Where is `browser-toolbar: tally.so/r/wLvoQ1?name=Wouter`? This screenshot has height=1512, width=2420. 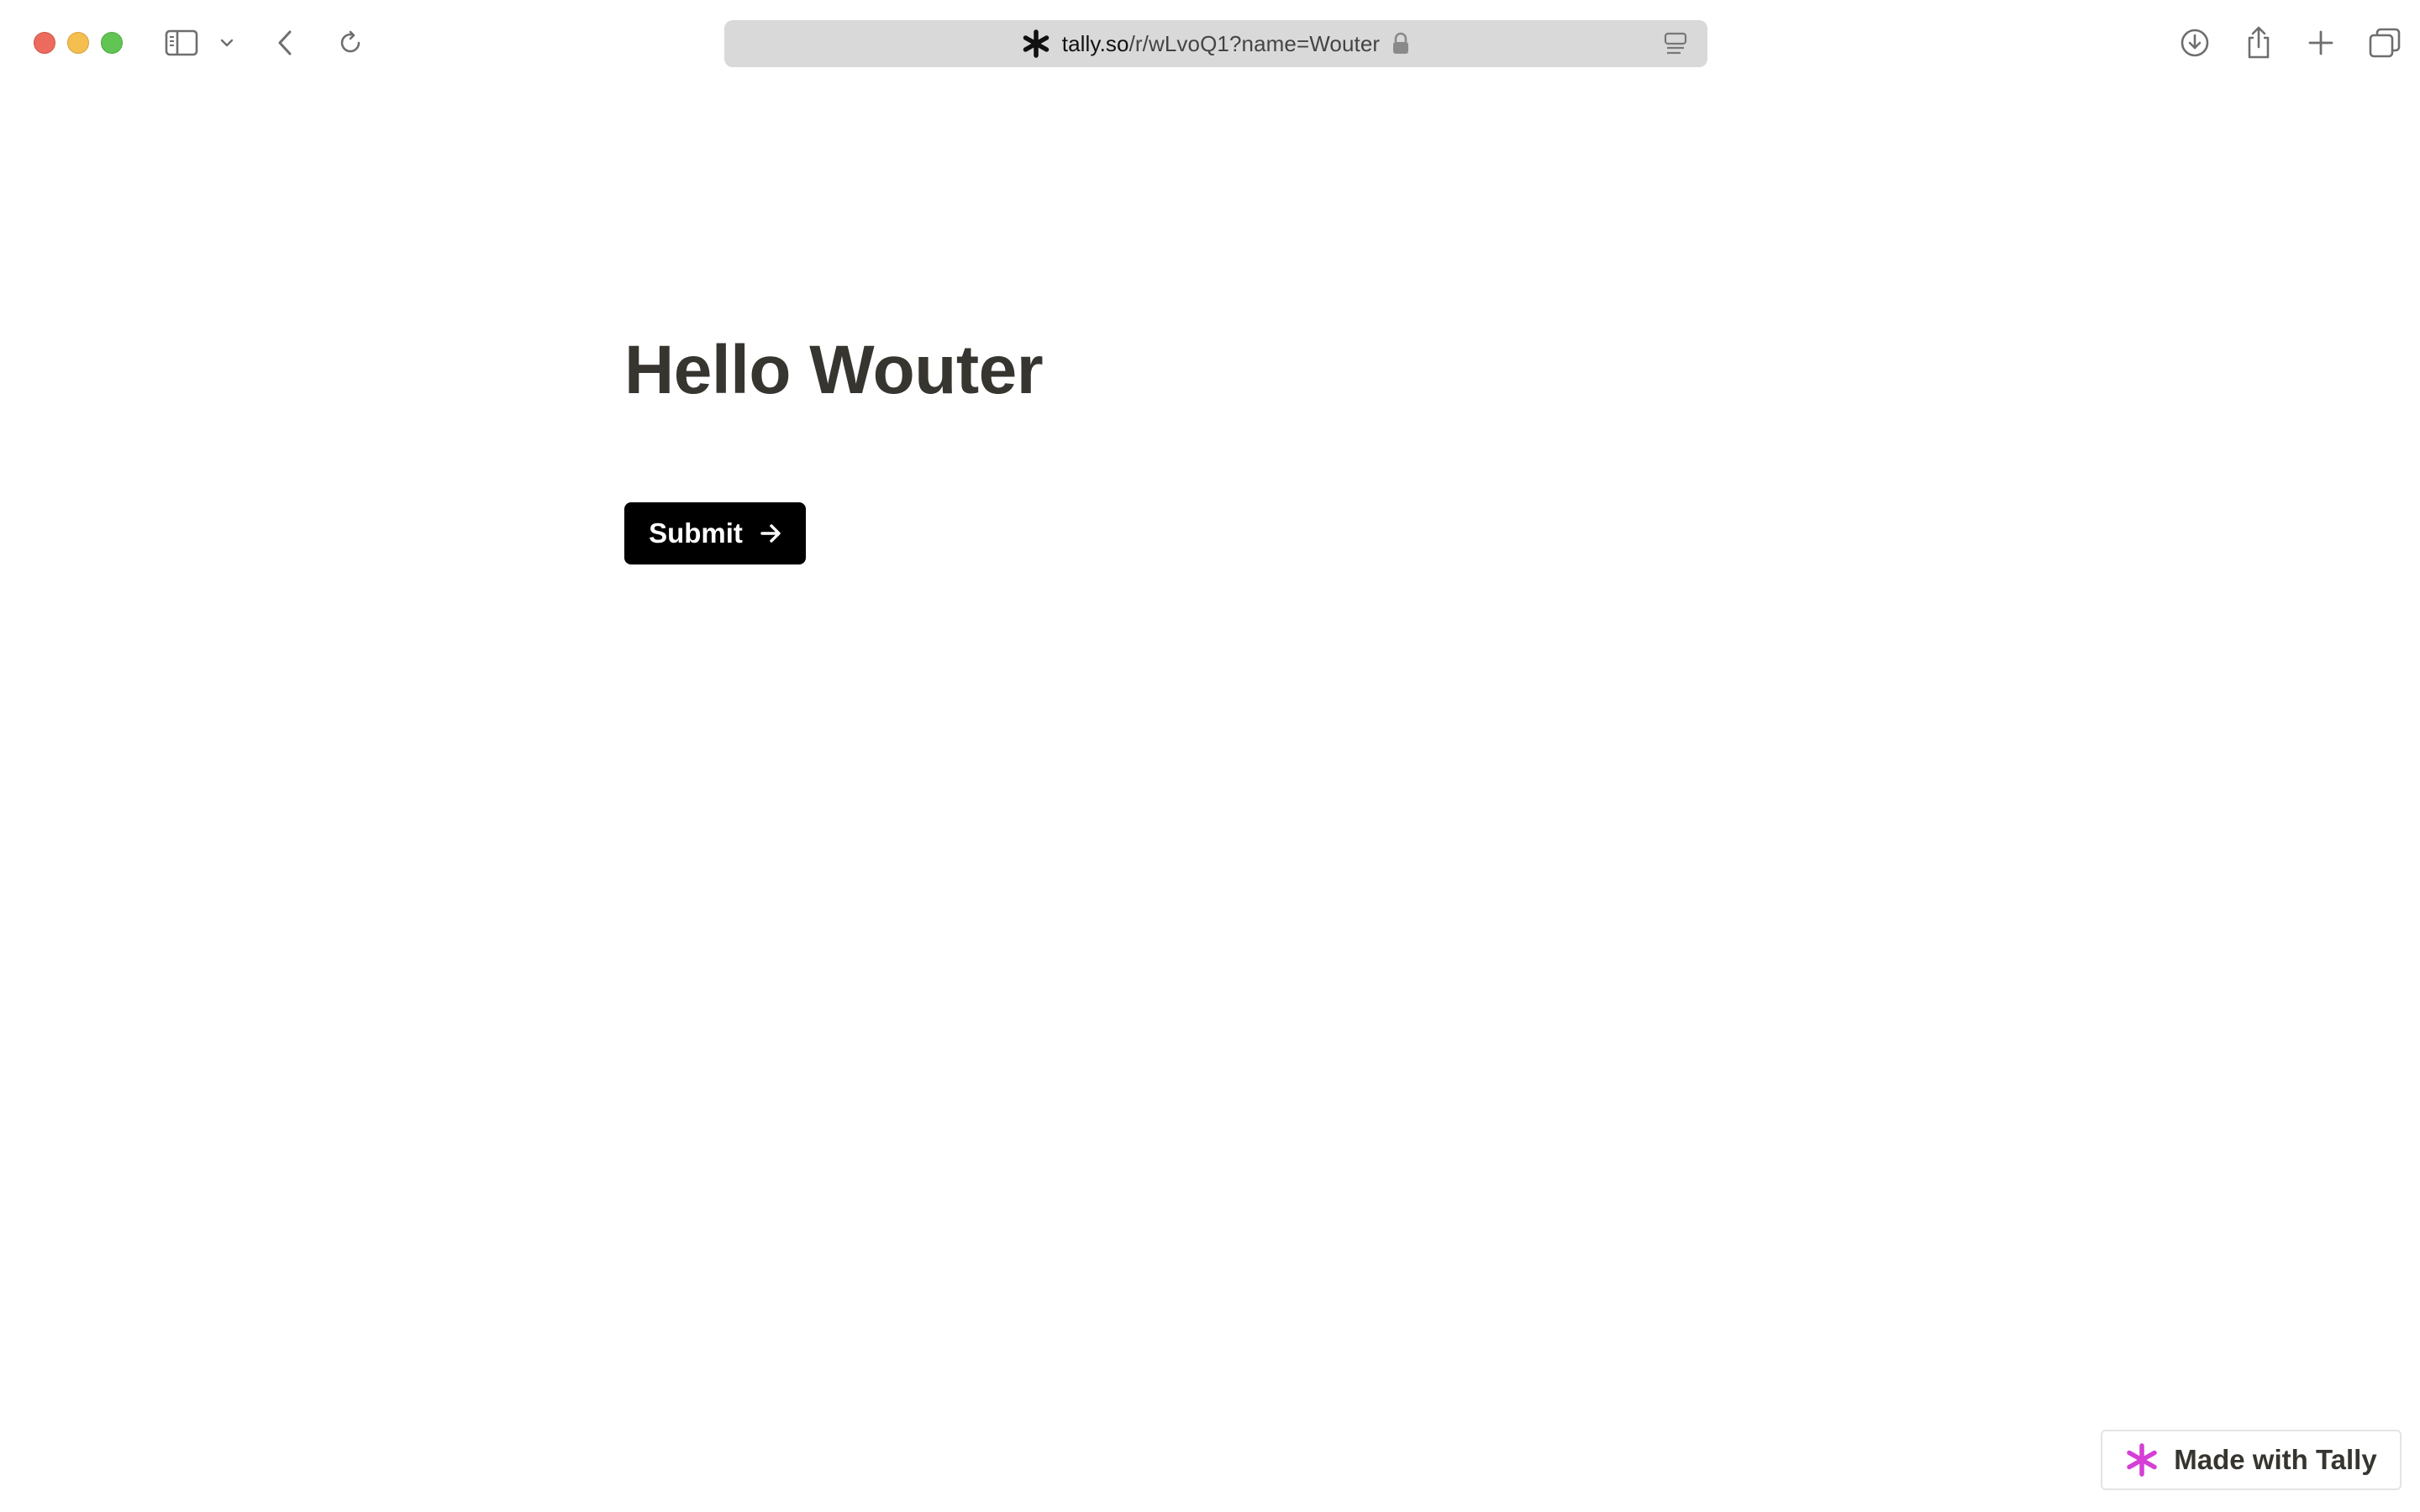
browser-toolbar: tally.so/r/wLvoQ1?name=Wouter is located at coordinates (1210, 43).